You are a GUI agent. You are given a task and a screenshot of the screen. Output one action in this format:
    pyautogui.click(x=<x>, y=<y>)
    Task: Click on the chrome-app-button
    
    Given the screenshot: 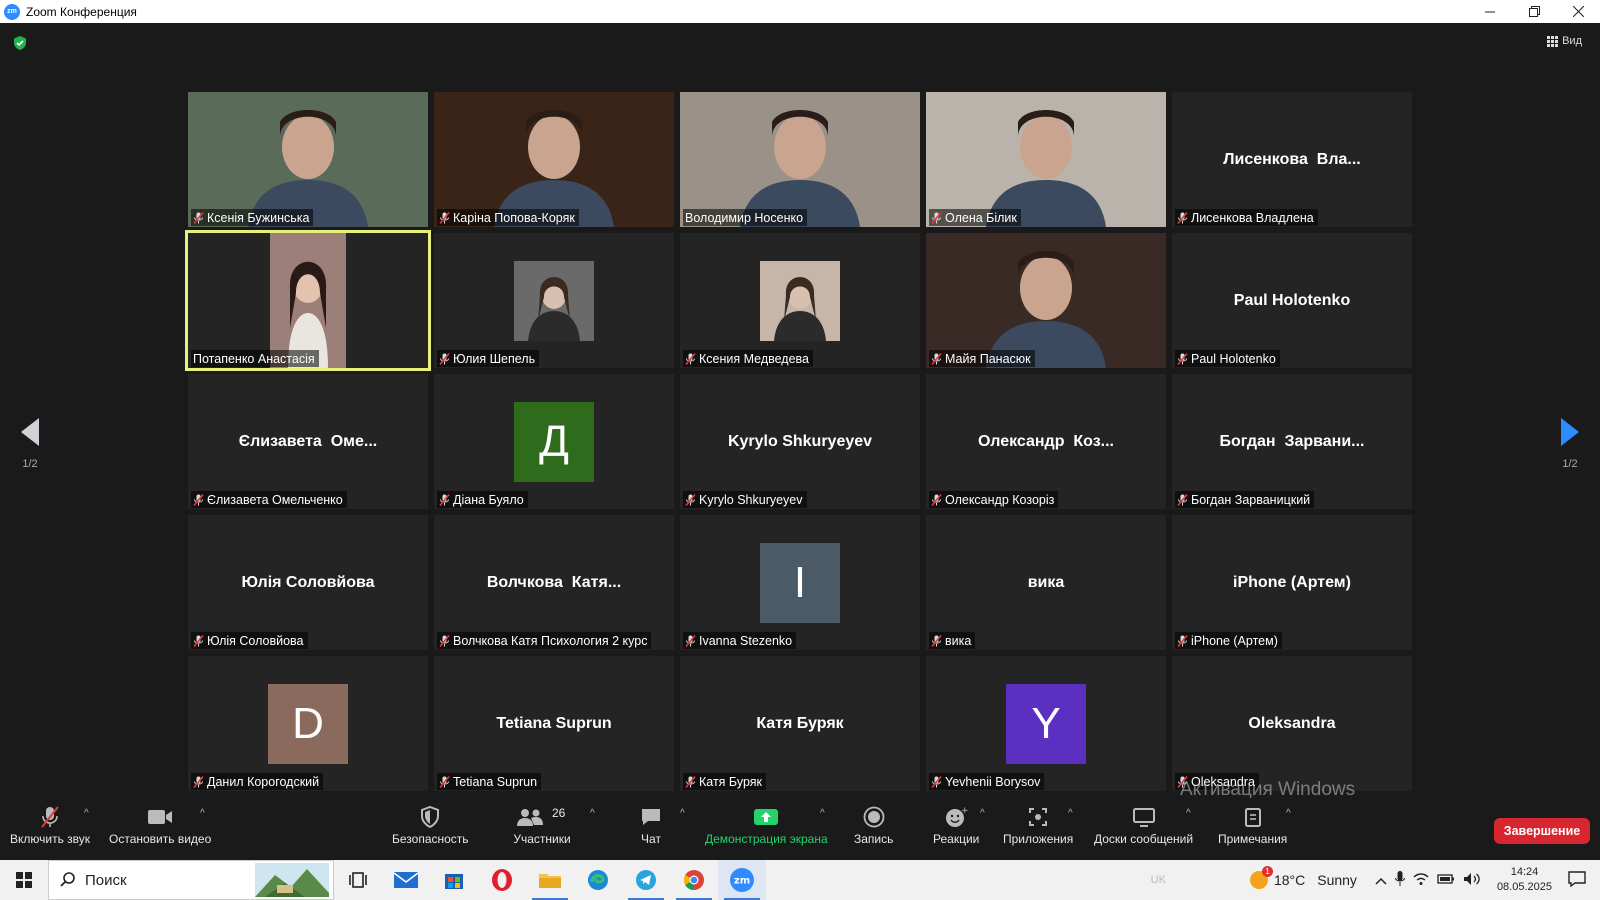 What is the action you would take?
    pyautogui.click(x=694, y=880)
    